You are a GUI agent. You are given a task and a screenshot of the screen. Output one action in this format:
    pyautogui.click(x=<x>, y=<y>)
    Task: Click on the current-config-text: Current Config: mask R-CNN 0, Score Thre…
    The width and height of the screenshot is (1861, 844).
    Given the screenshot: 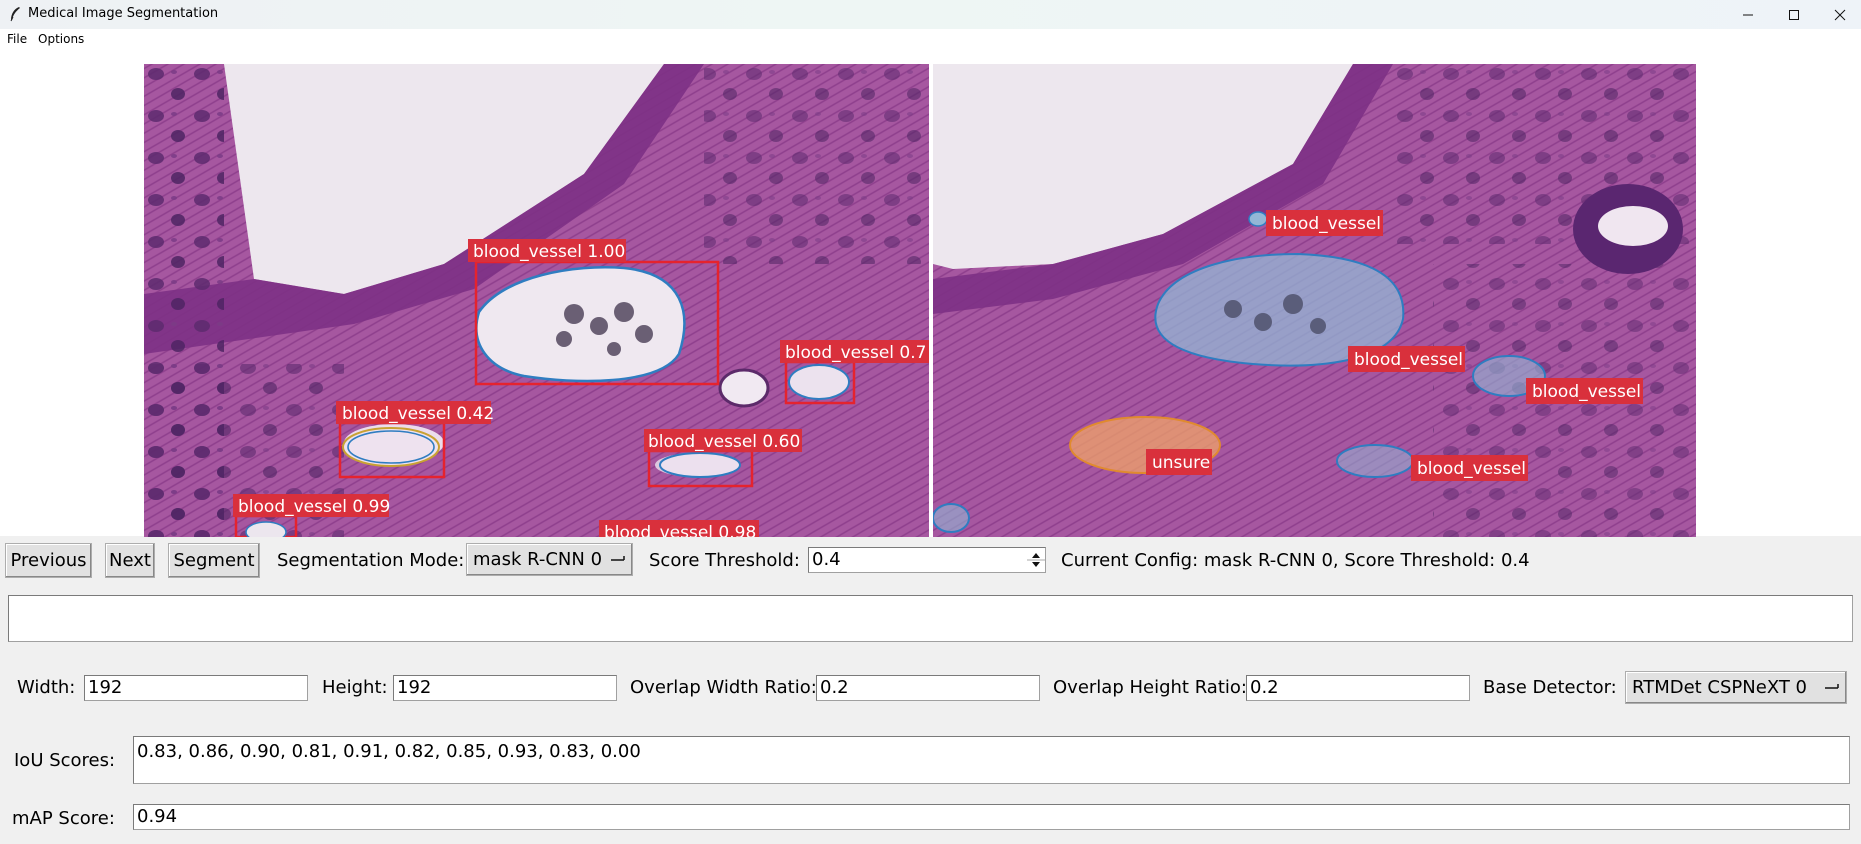 What is the action you would take?
    pyautogui.click(x=1295, y=560)
    